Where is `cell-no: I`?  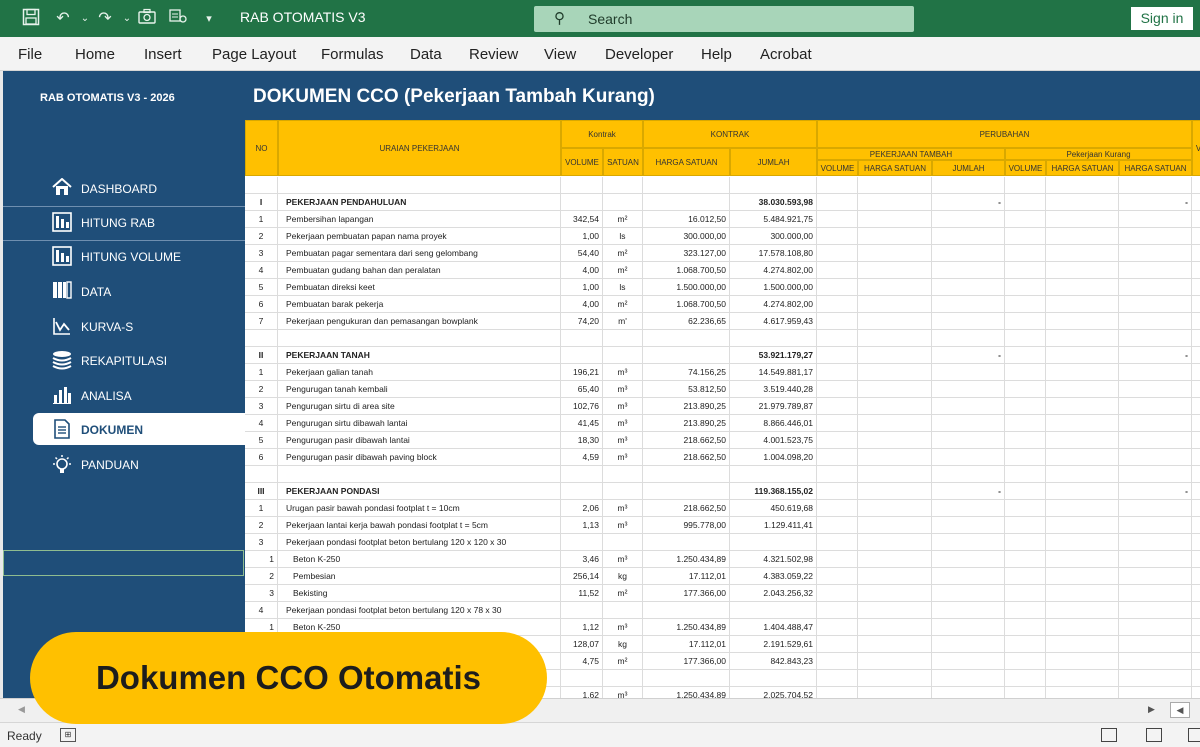
cell-no: I is located at coordinates (261, 202).